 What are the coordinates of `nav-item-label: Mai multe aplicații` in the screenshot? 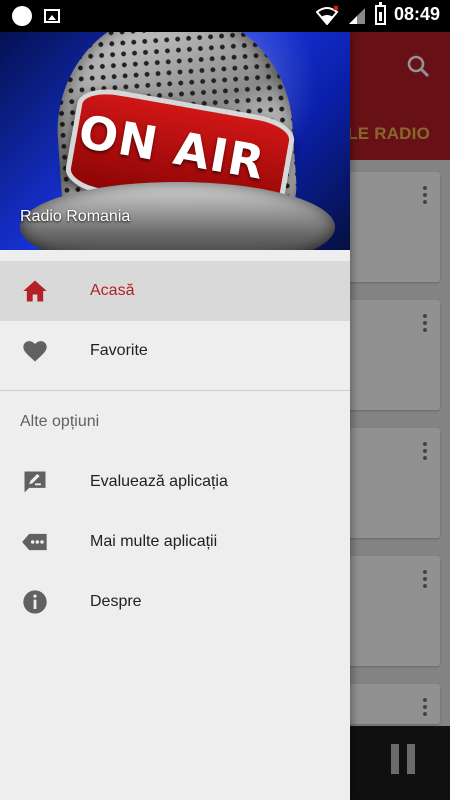 It's located at (154, 541).